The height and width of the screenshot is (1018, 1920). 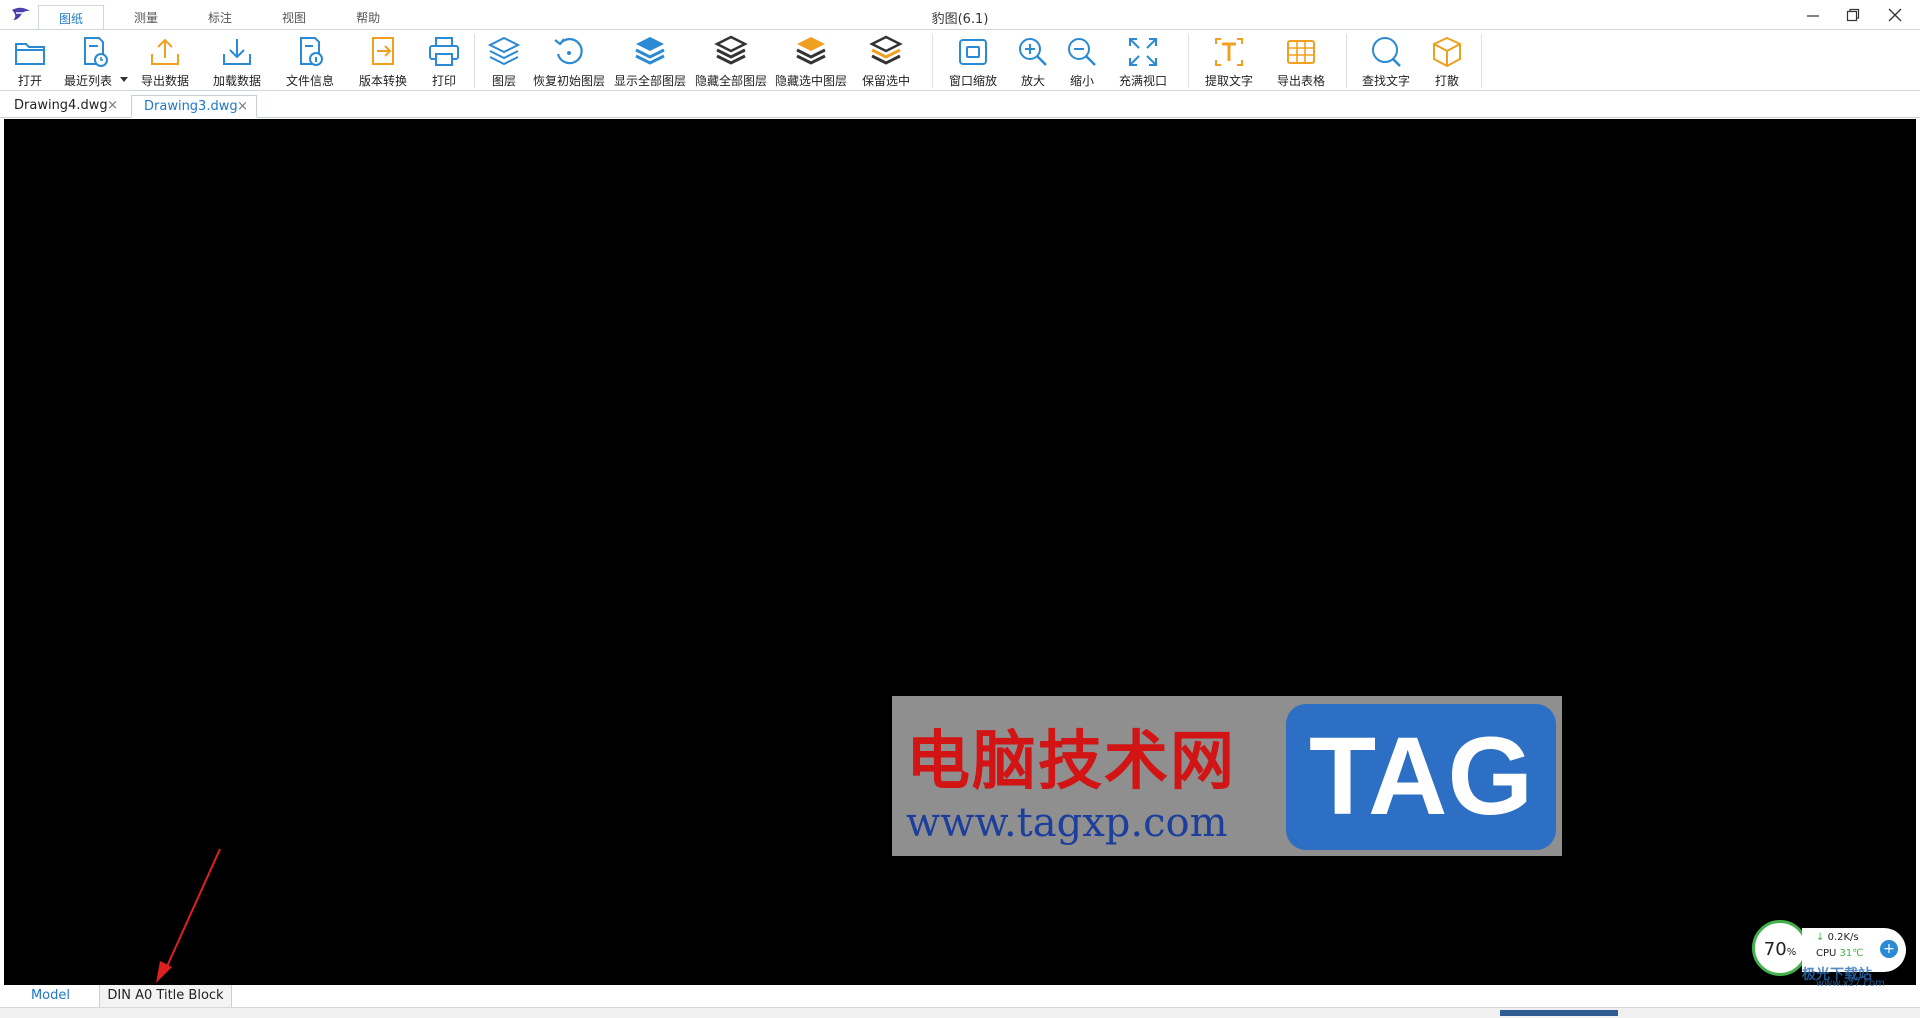 I want to click on table-icon, so click(x=1301, y=52).